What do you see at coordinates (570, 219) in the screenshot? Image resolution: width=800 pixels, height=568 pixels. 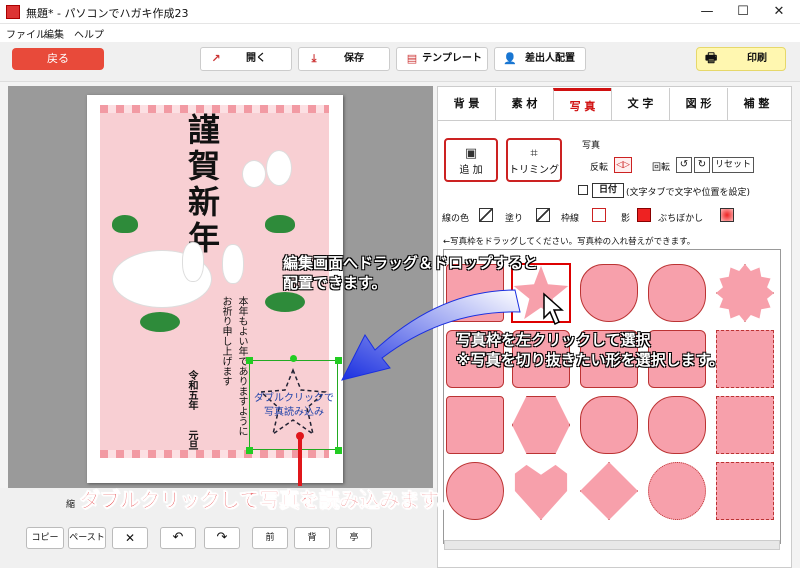 I see `border-label: 枠線` at bounding box center [570, 219].